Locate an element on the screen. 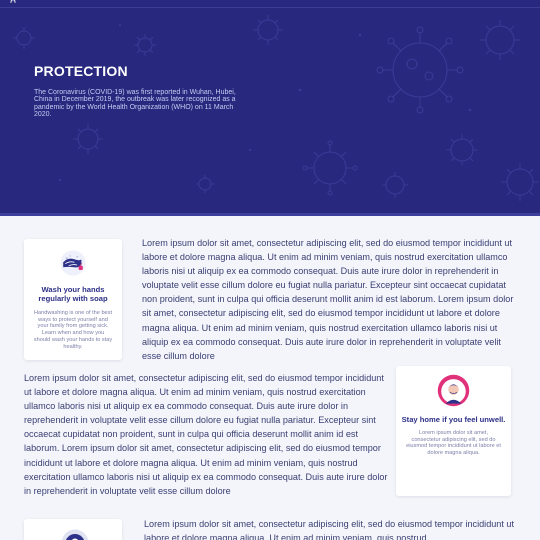 The height and width of the screenshot is (540, 540). top-navigation-bar is located at coordinates (270, 4).